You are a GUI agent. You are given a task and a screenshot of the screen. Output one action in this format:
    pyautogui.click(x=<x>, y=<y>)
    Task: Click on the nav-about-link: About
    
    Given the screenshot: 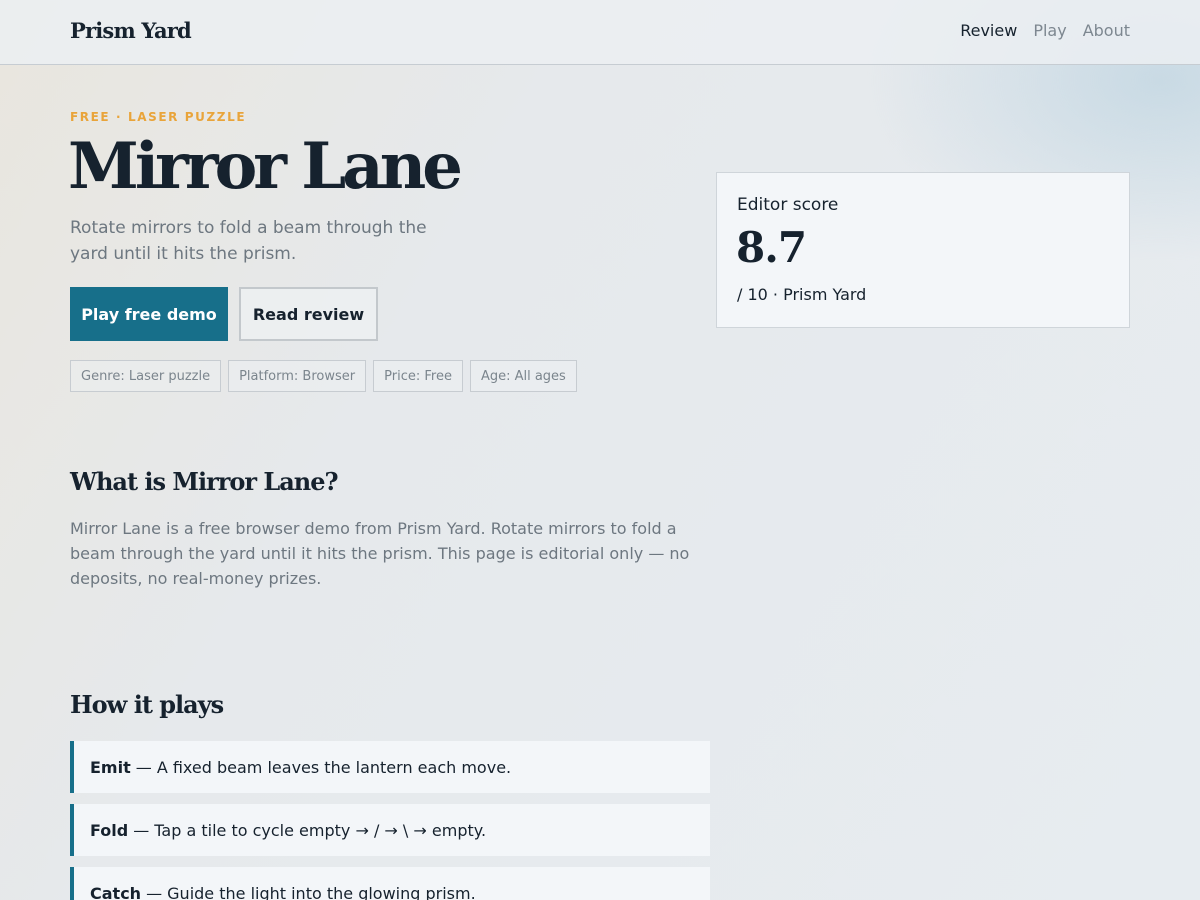 What is the action you would take?
    pyautogui.click(x=1106, y=30)
    